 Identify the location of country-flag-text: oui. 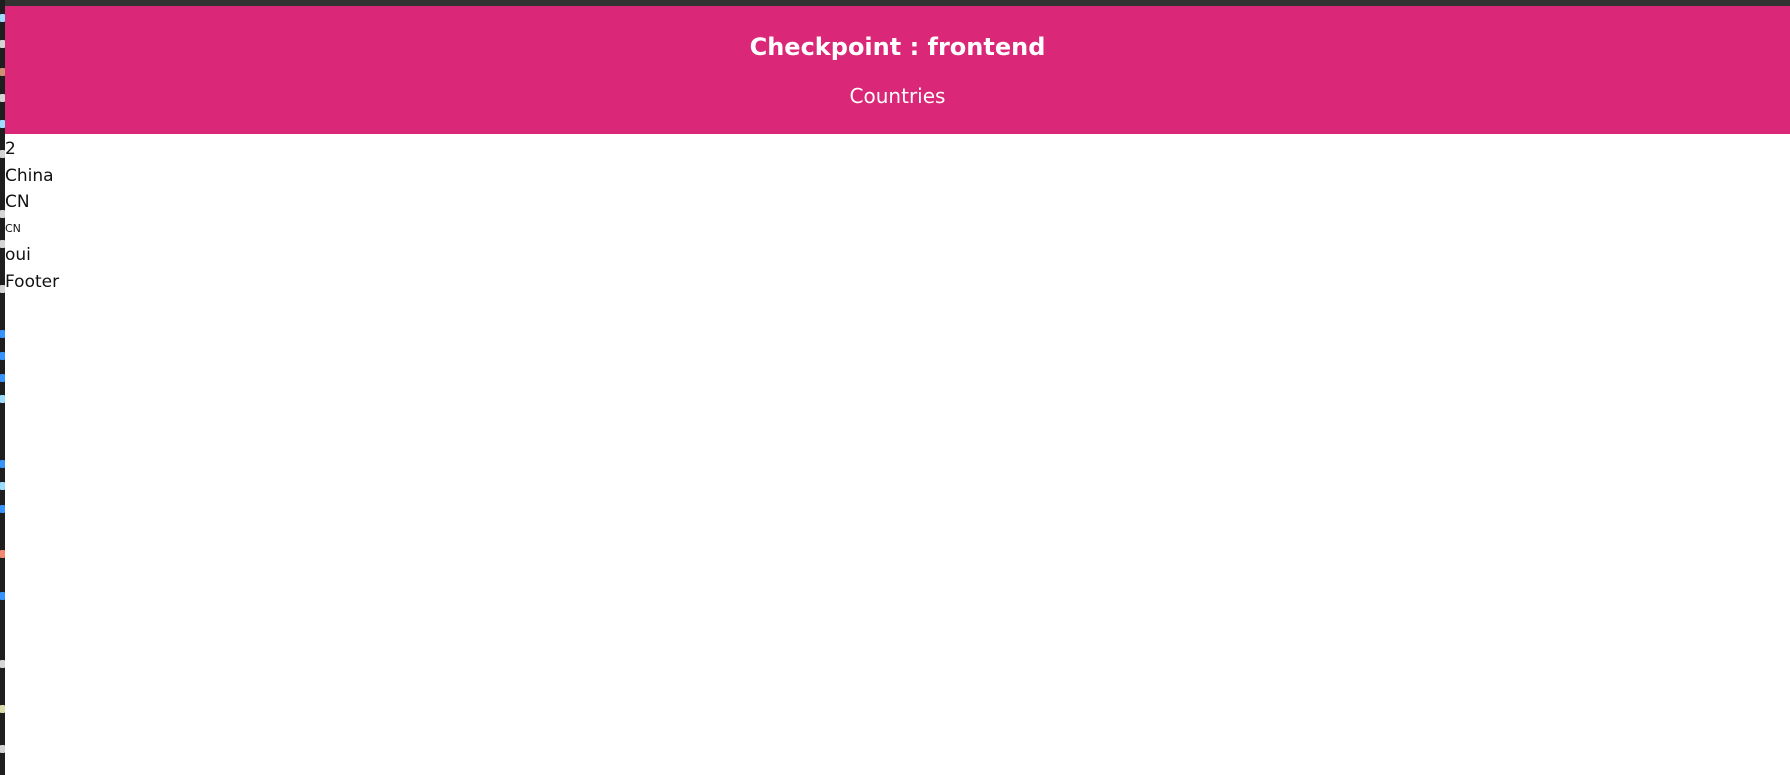
(18, 255).